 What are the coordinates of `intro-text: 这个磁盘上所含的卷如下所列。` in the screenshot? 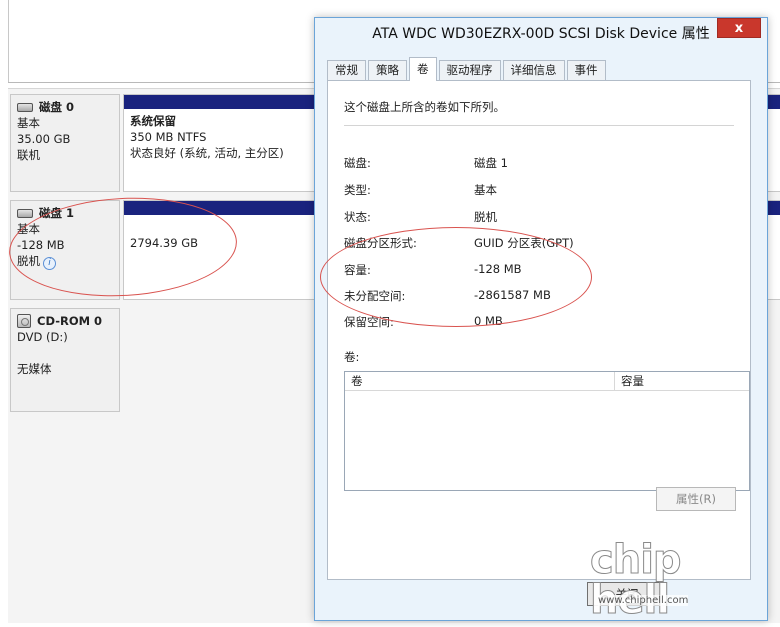 It's located at (424, 107).